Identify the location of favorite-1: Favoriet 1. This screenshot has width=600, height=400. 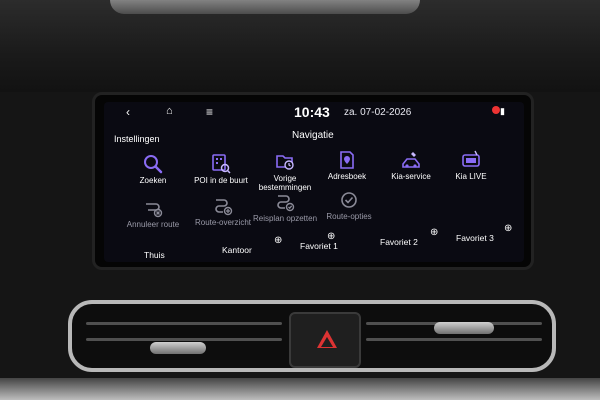
(319, 251).